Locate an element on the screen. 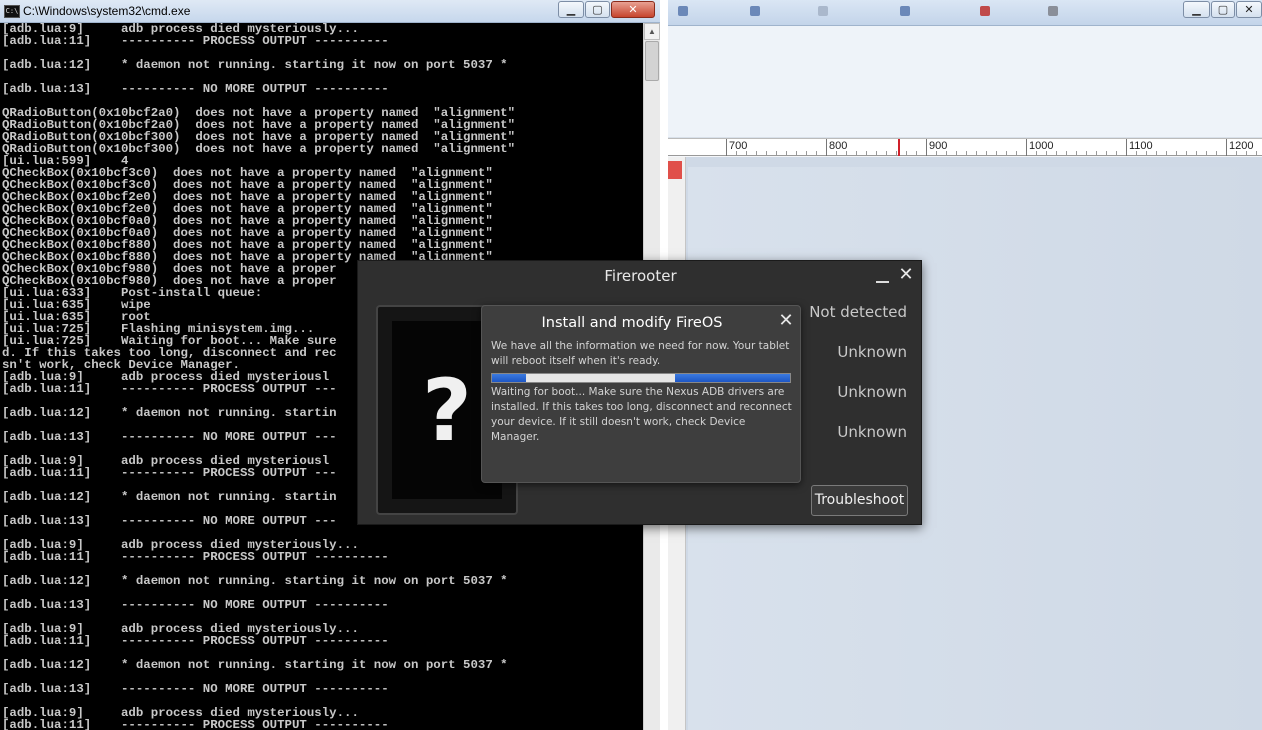  firerooter-close-icon: ✕ is located at coordinates (906, 275).